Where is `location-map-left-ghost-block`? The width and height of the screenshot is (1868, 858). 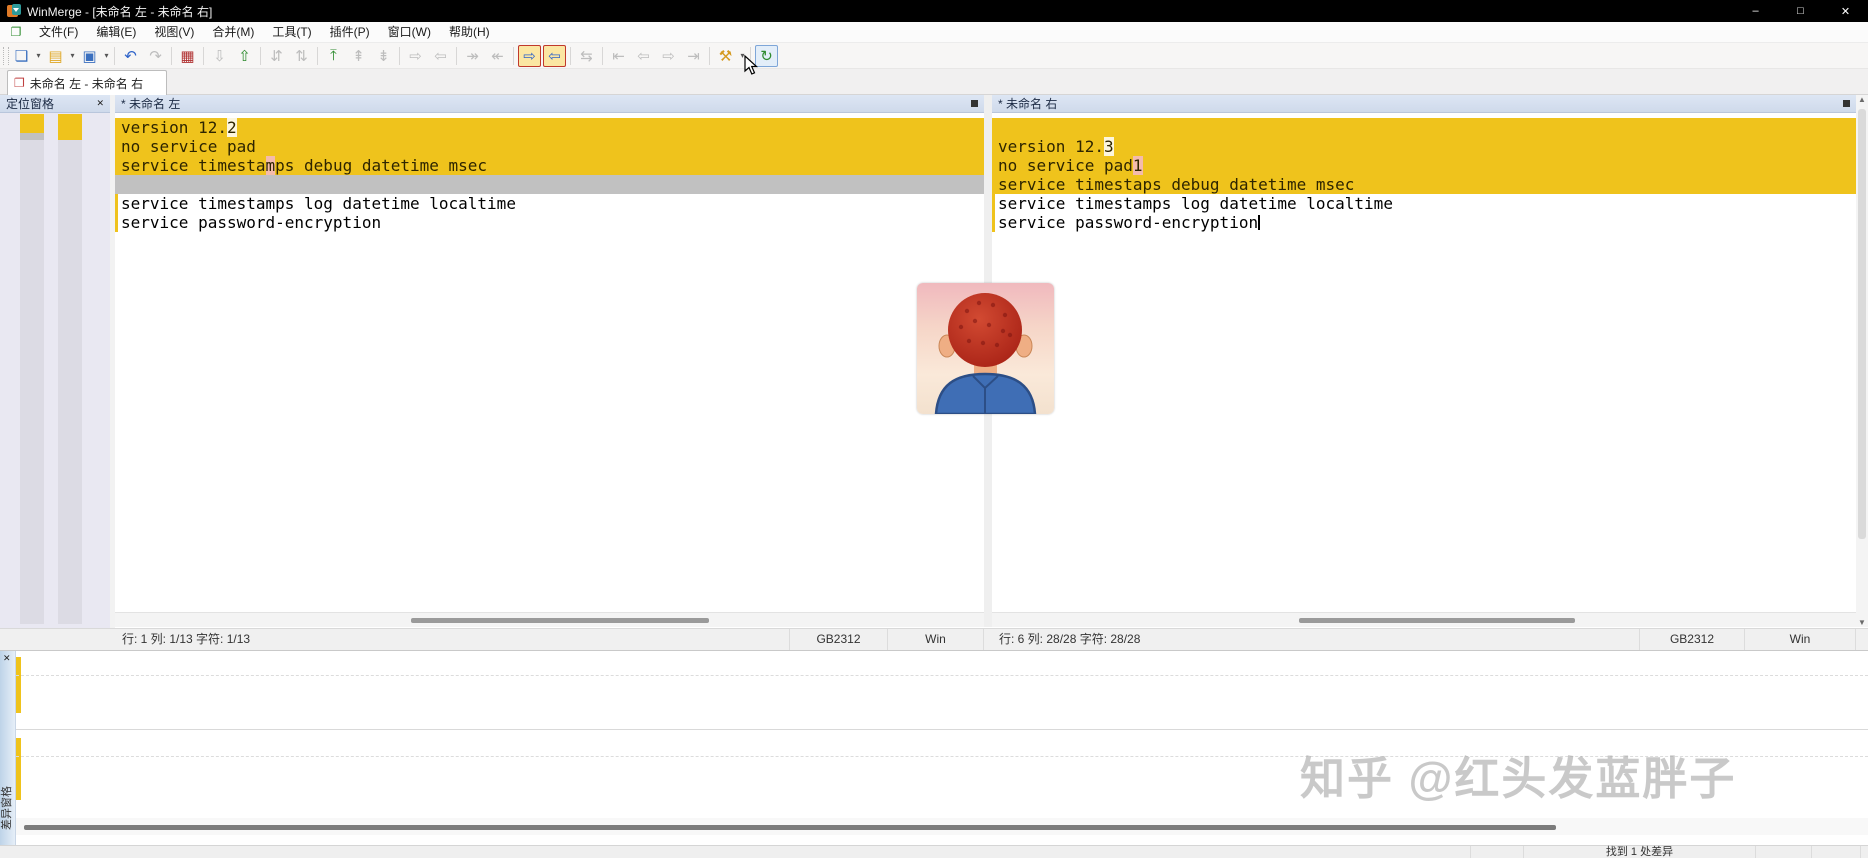 location-map-left-ghost-block is located at coordinates (32, 136).